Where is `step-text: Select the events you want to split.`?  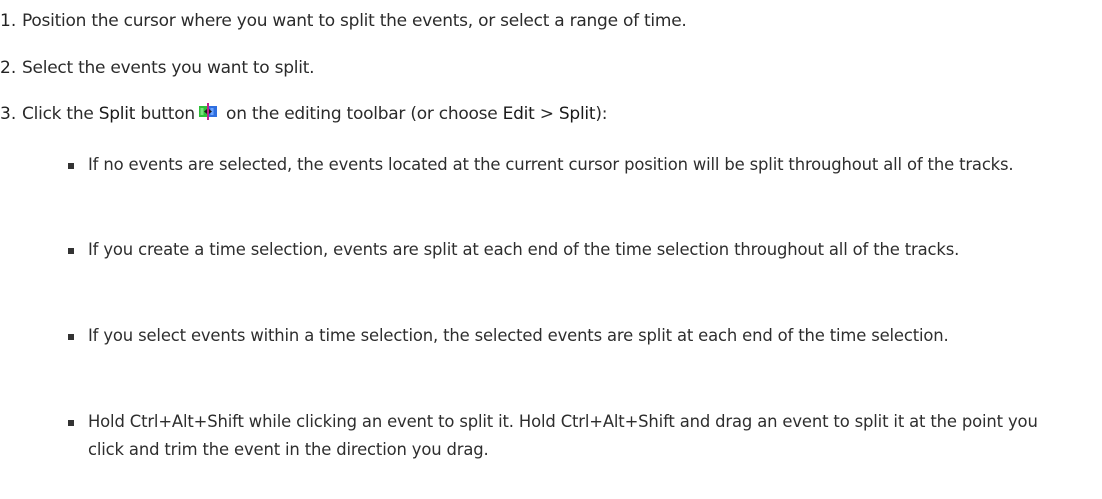
step-text: Select the events you want to split. is located at coordinates (168, 68).